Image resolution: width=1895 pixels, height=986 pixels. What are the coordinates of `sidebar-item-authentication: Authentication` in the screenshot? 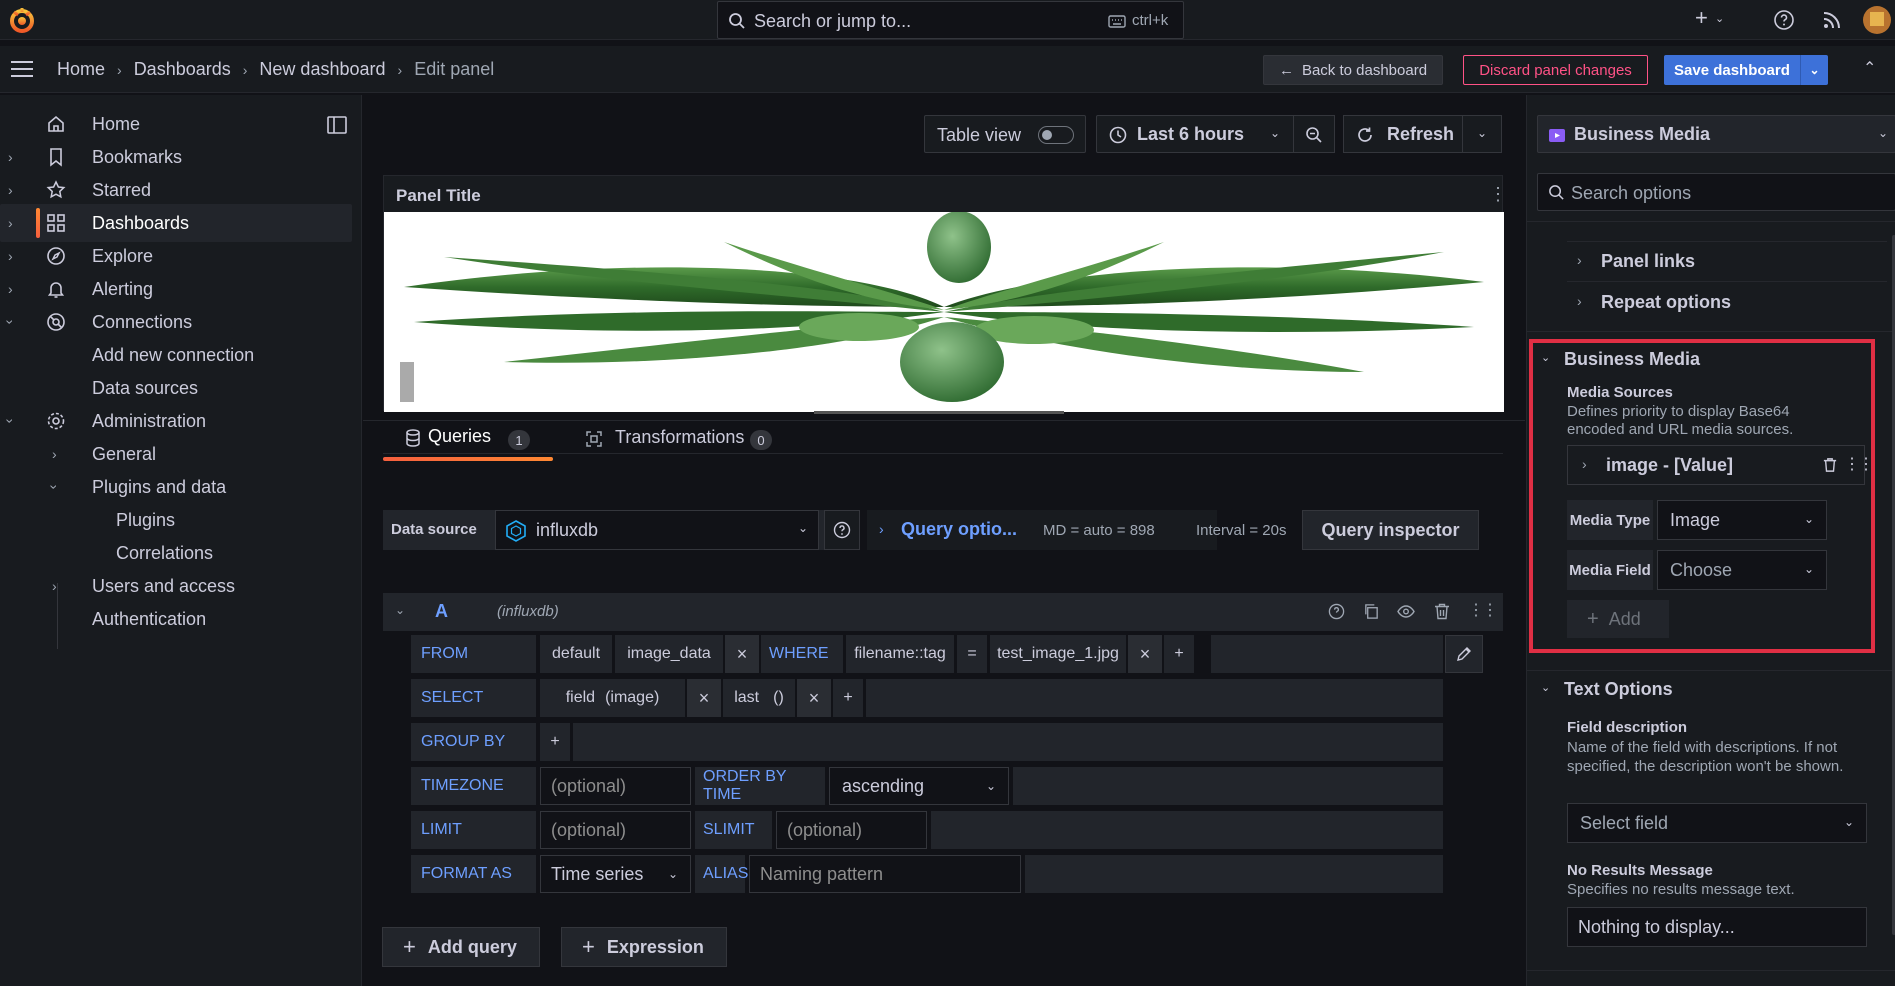 It's located at (176, 619).